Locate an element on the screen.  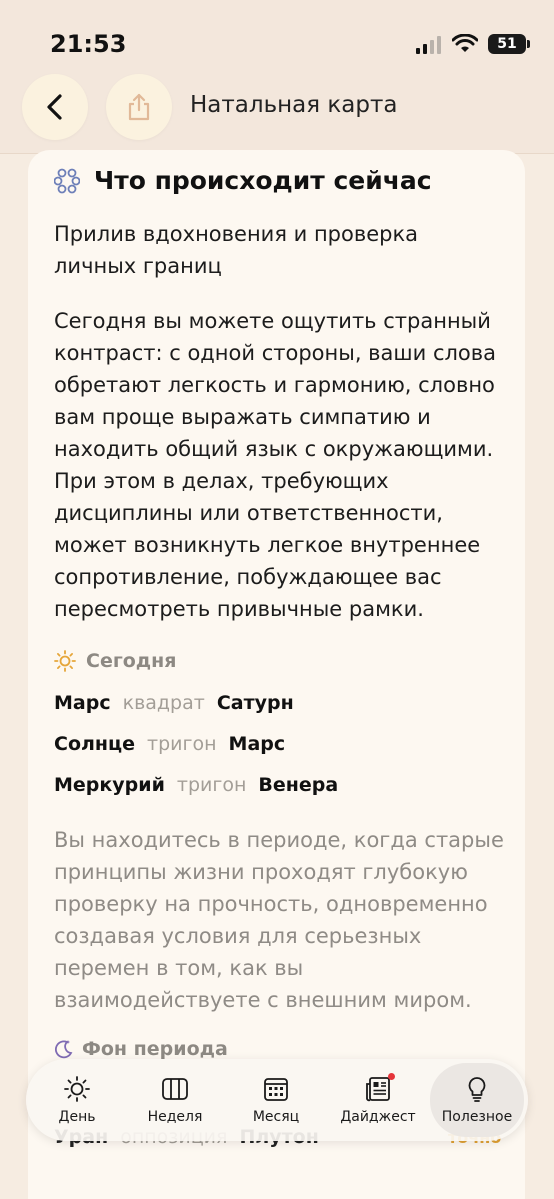
page-title: Натальная карта is located at coordinates (294, 105).